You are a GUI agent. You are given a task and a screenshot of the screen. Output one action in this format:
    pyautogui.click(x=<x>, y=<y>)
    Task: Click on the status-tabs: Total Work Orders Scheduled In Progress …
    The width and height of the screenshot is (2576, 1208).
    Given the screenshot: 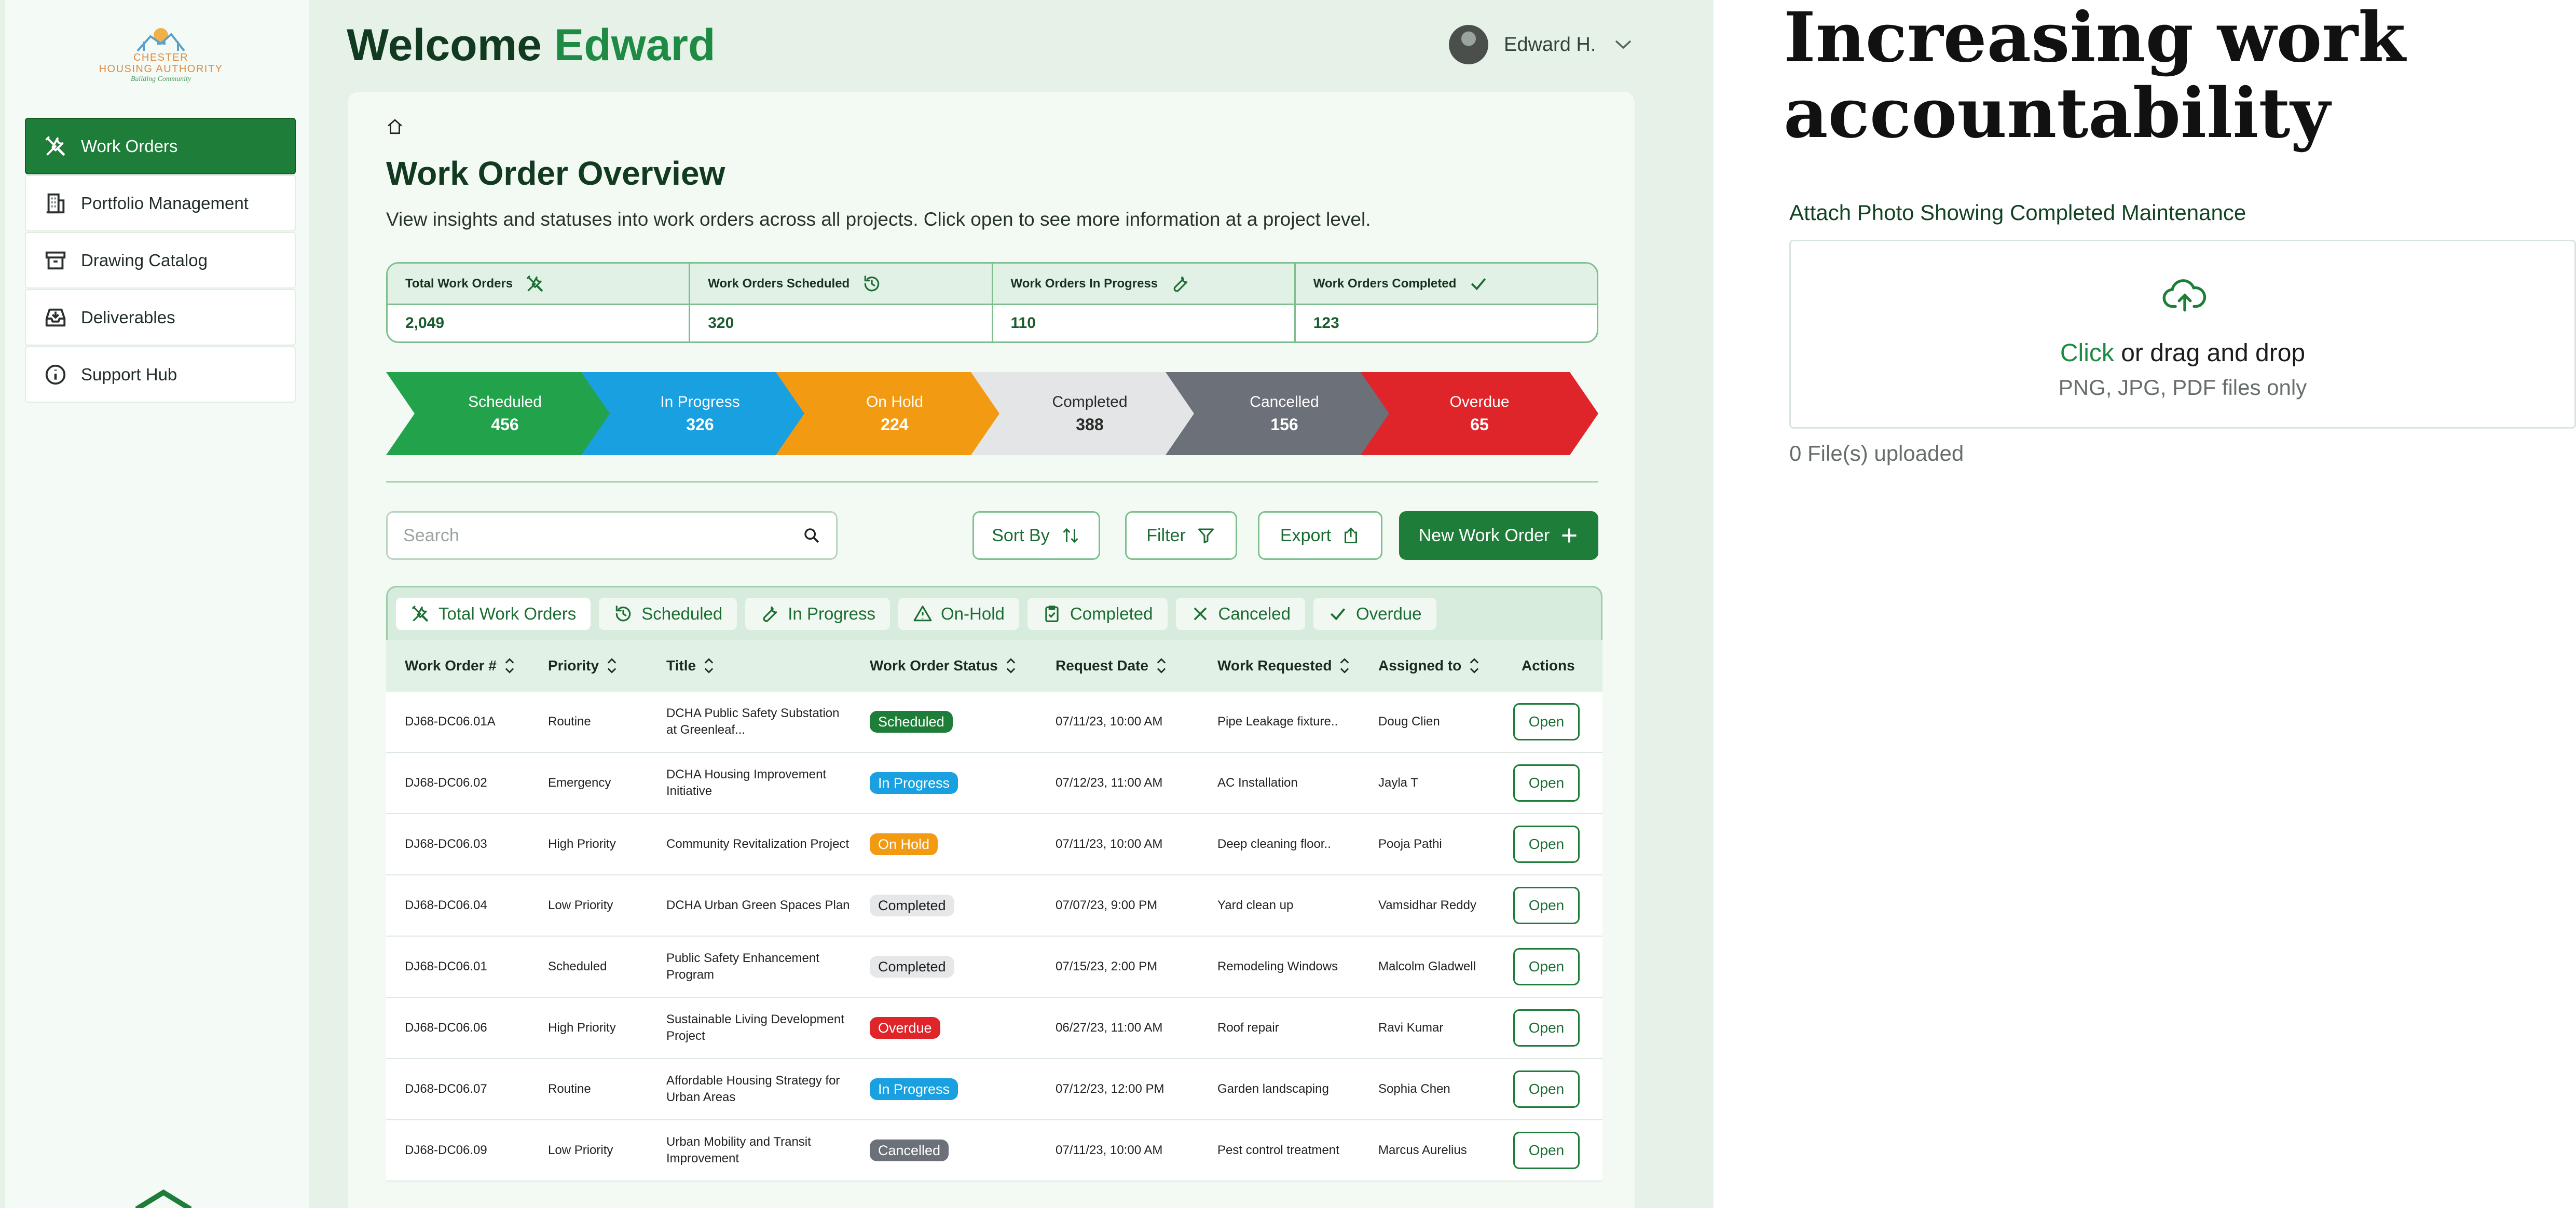 What is the action you would take?
    pyautogui.click(x=994, y=613)
    